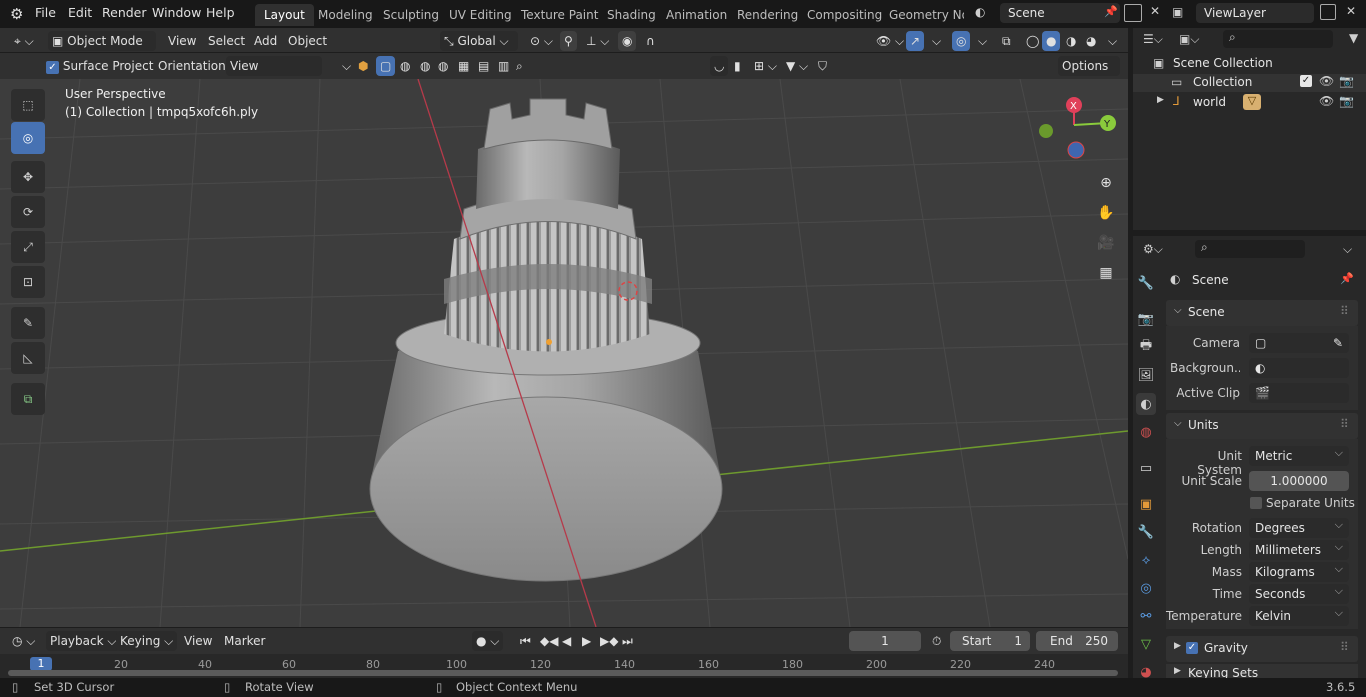 Image resolution: width=1366 pixels, height=697 pixels. What do you see at coordinates (1106, 243) in the screenshot?
I see `camera-icon: 🎥` at bounding box center [1106, 243].